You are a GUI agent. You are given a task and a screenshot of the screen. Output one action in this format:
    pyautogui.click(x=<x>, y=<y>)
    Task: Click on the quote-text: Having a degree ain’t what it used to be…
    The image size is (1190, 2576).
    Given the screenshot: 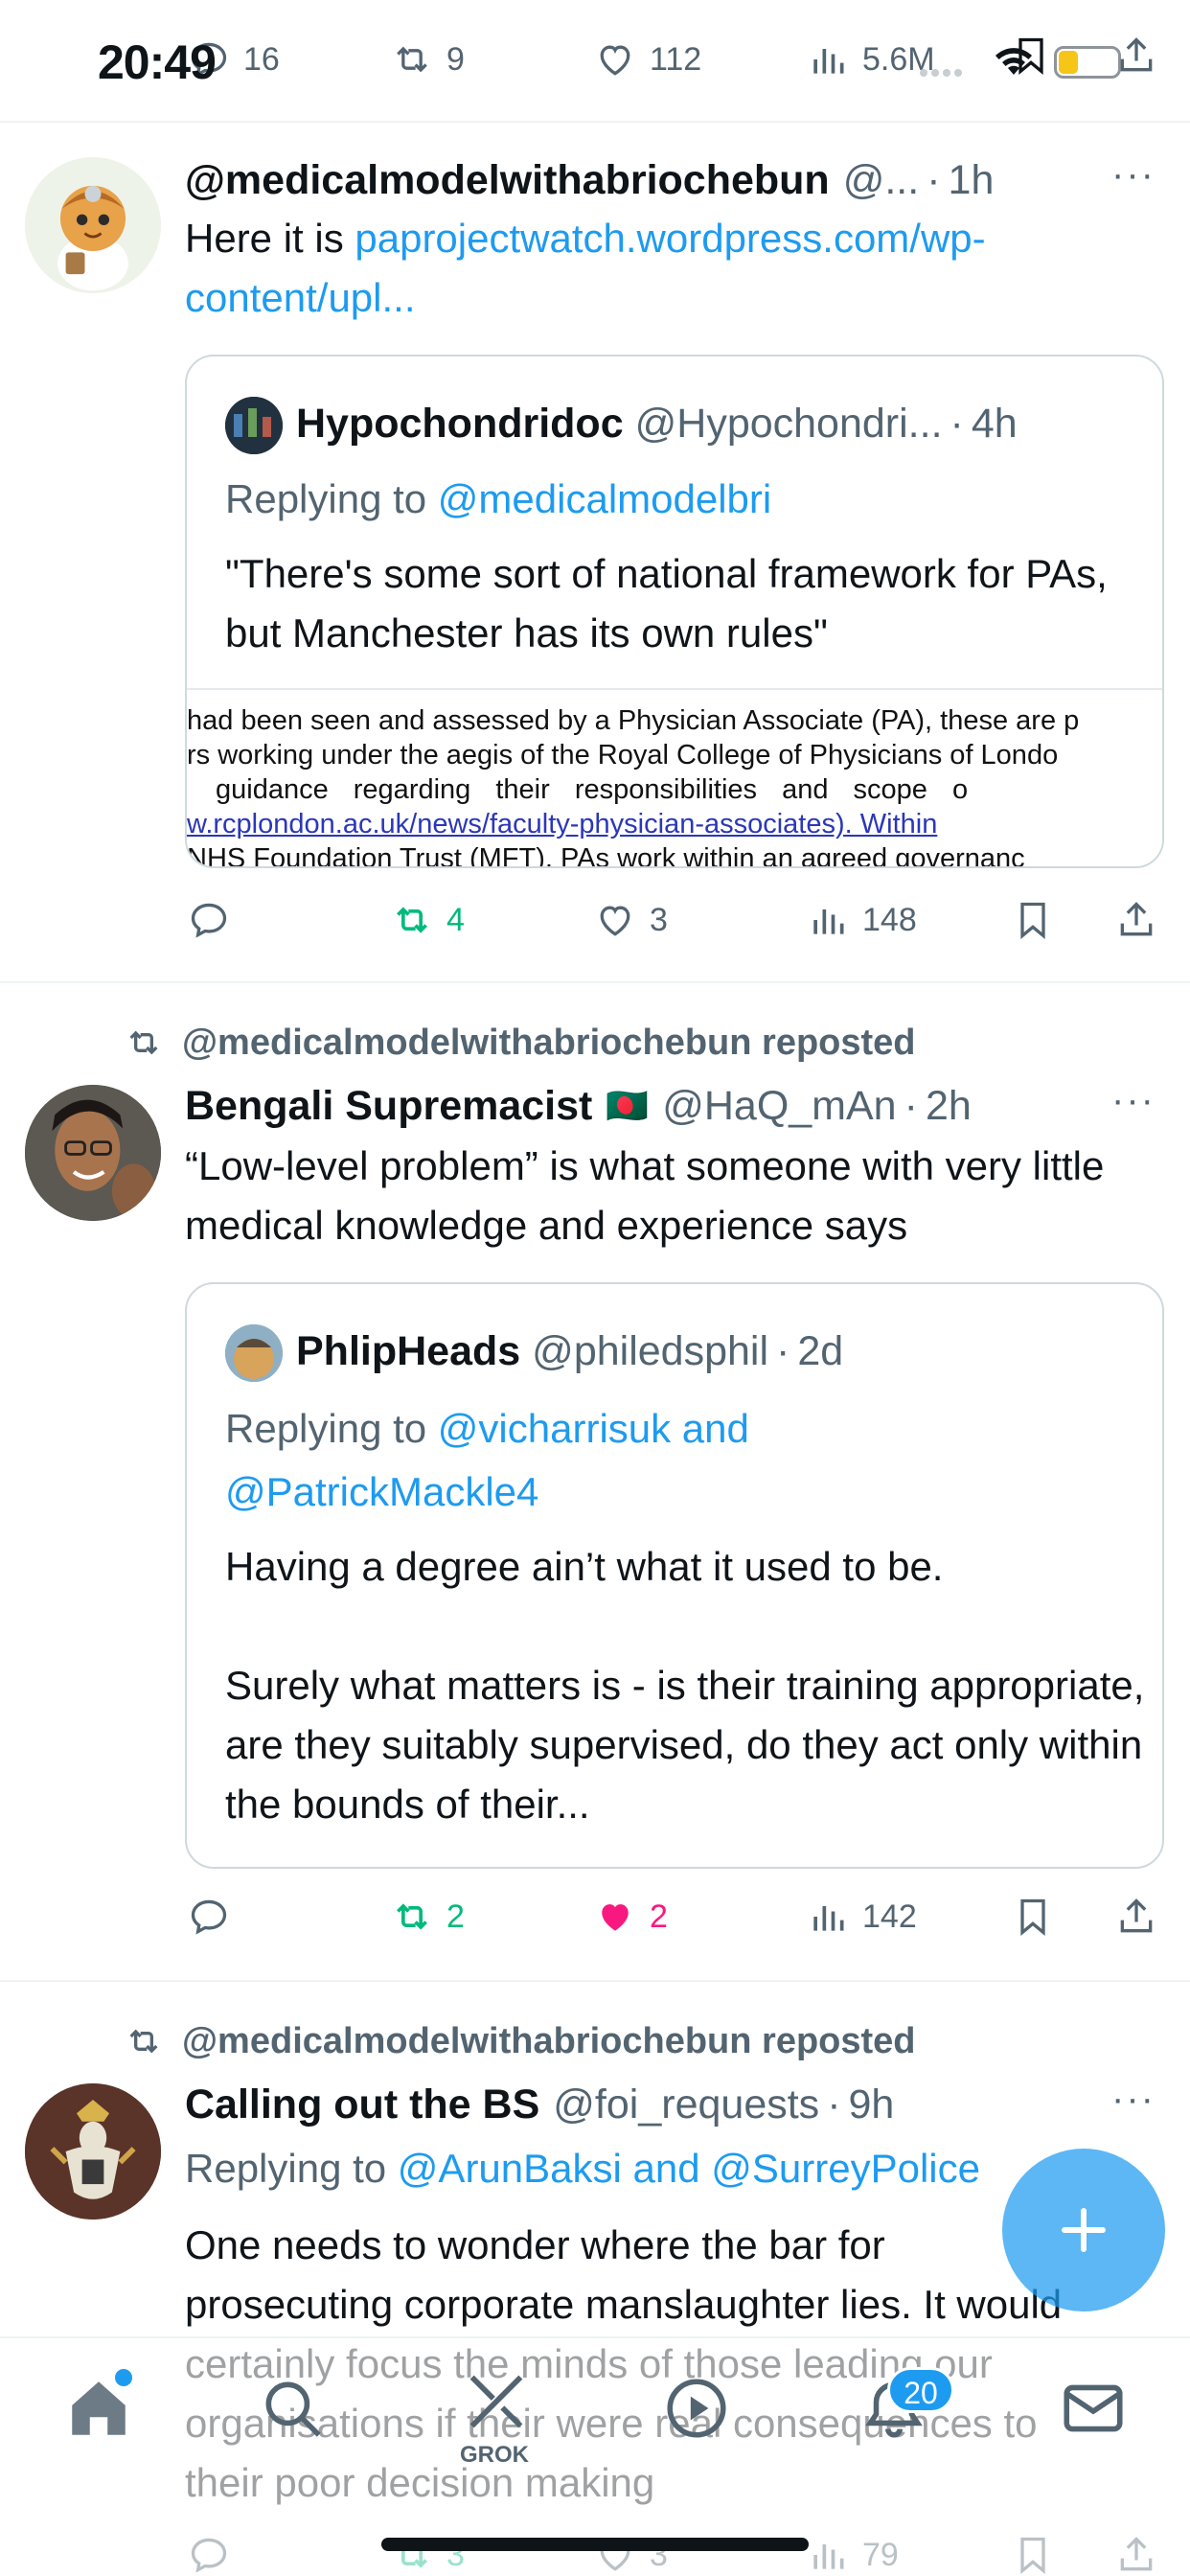 What is the action you would take?
    pyautogui.click(x=585, y=1566)
    